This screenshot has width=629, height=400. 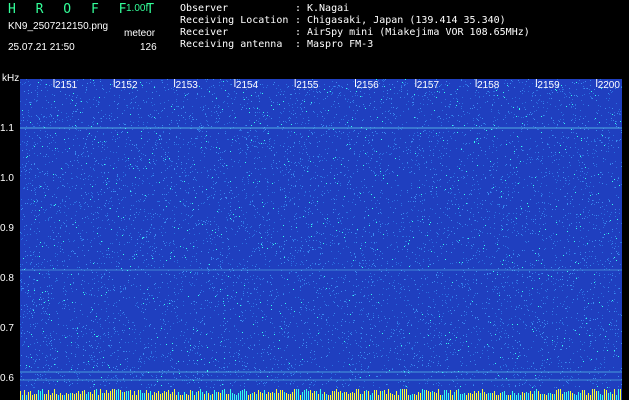 What do you see at coordinates (307, 85) in the screenshot?
I see `x-tick-label: 2155` at bounding box center [307, 85].